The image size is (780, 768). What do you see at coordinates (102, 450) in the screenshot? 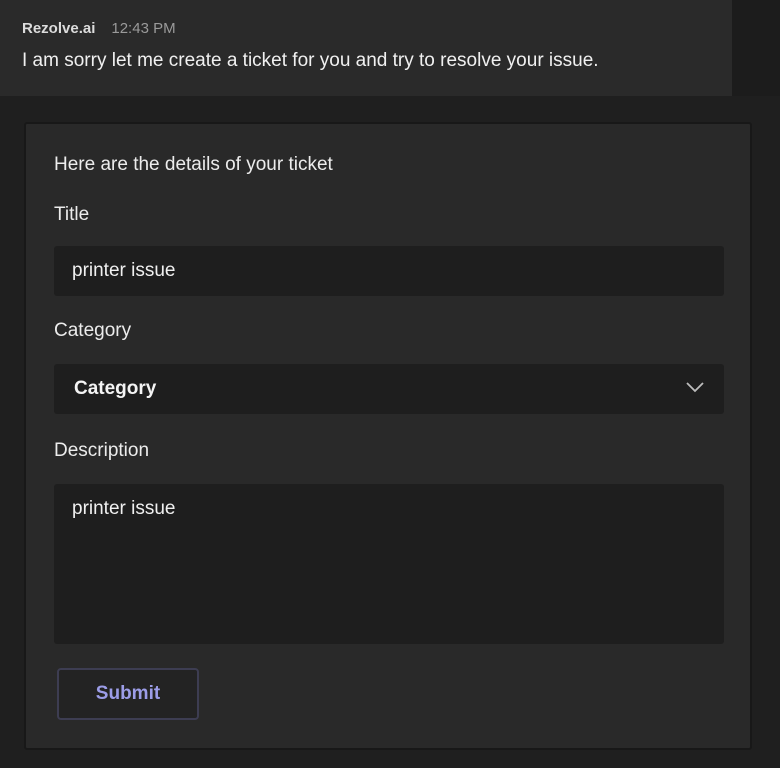
I see `description-label: Description` at bounding box center [102, 450].